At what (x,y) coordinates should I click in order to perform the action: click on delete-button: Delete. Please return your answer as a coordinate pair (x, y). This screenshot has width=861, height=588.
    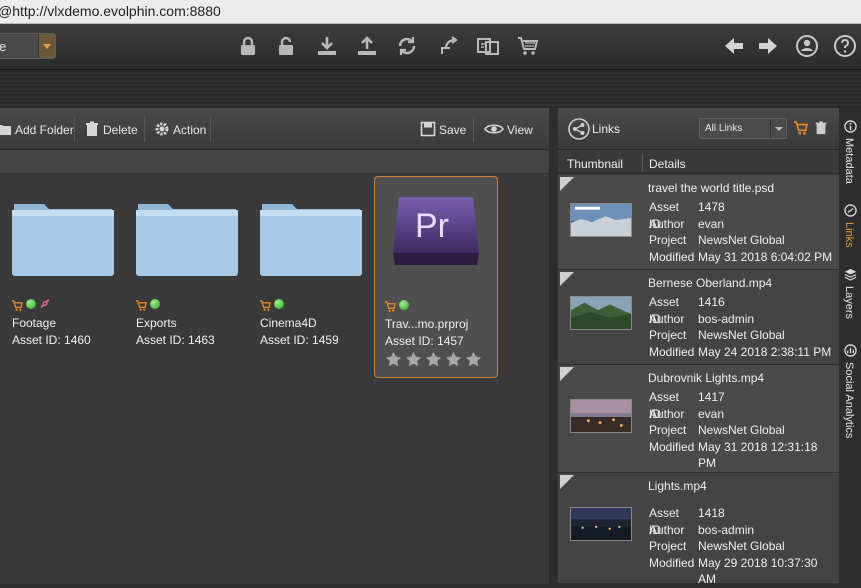
    Looking at the image, I should click on (111, 130).